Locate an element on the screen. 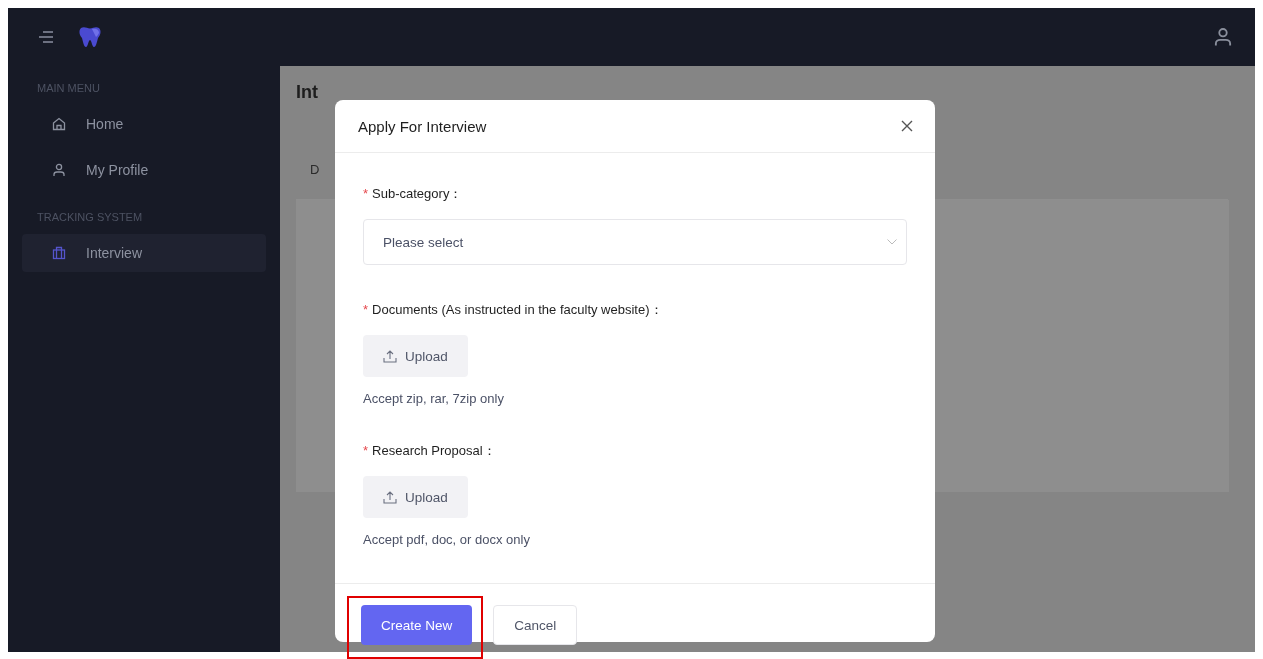  tab: D is located at coordinates (315, 169).